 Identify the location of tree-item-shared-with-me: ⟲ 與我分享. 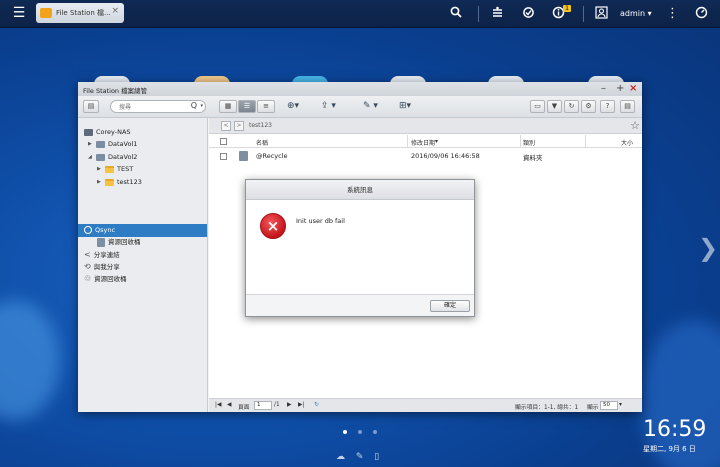
(102, 267).